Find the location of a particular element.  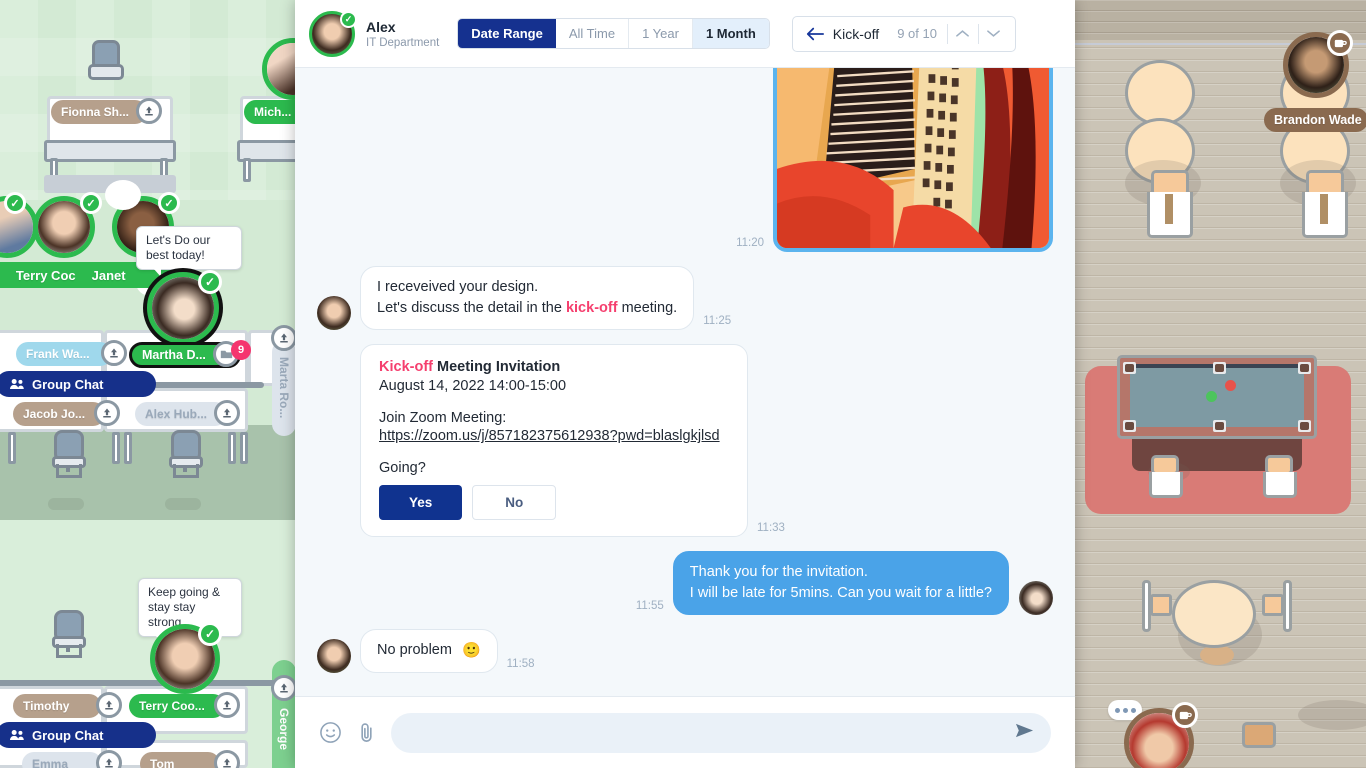

emoji-icon is located at coordinates (330, 732).